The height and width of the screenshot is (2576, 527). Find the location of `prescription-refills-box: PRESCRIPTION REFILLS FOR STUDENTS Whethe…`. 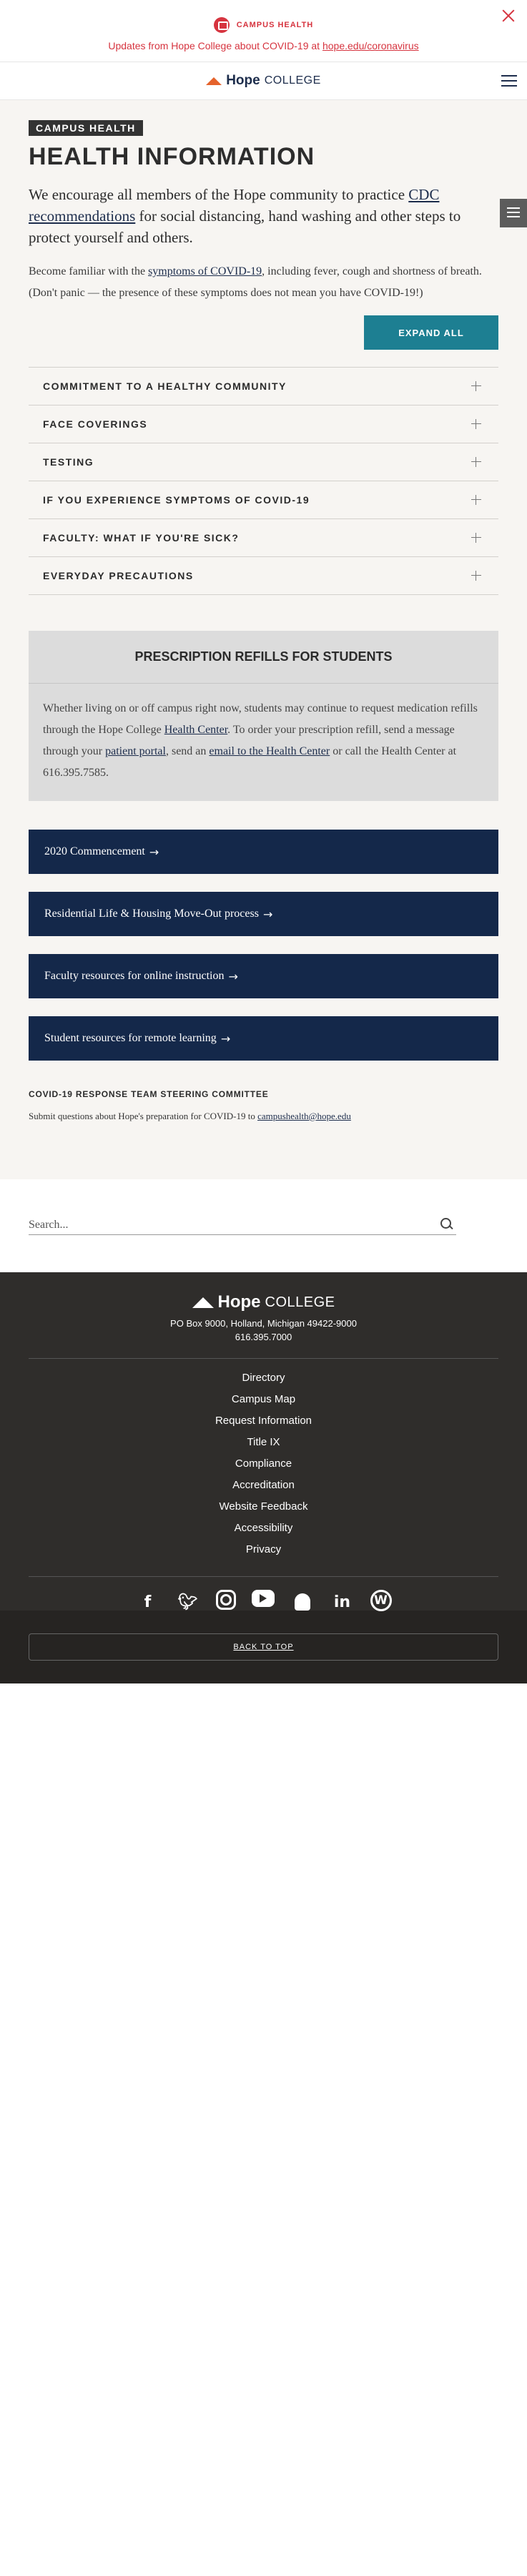

prescription-refills-box: PRESCRIPTION REFILLS FOR STUDENTS Whethe… is located at coordinates (263, 716).